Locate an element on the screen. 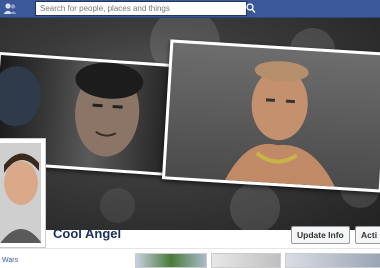  timeline-strip: Wars is located at coordinates (190, 258).